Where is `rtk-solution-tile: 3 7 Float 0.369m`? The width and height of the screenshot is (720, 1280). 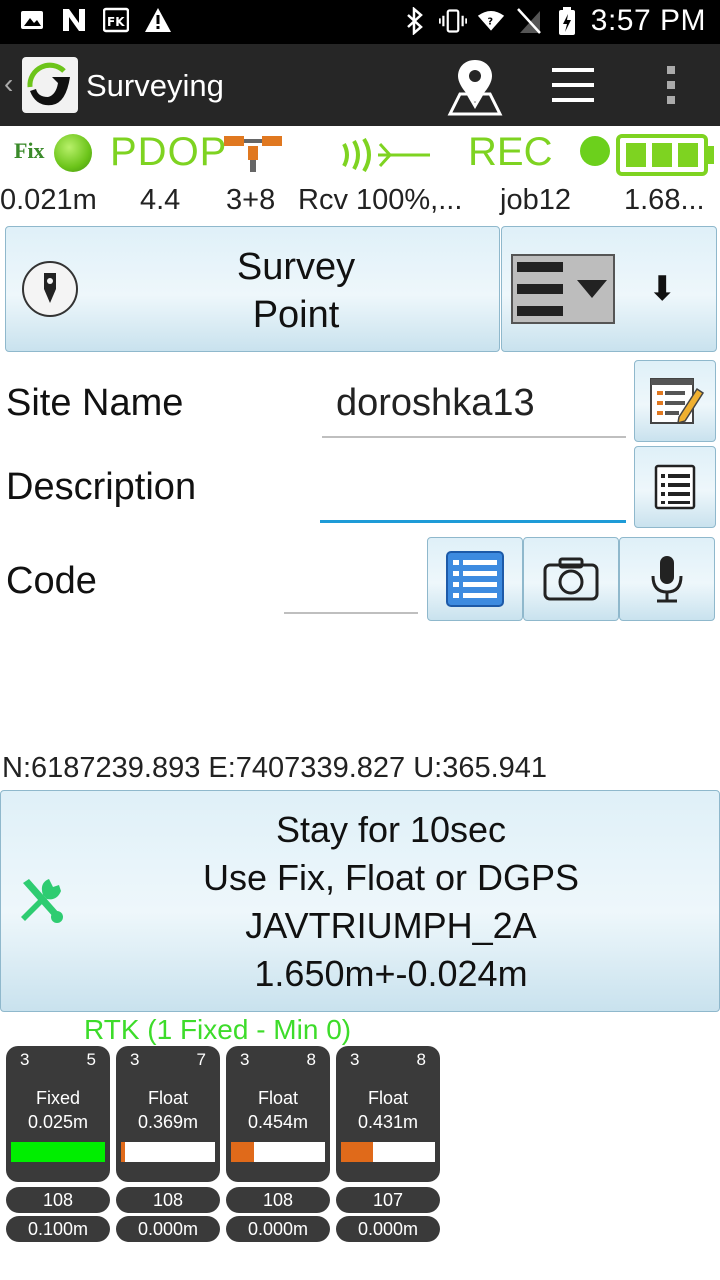 rtk-solution-tile: 3 7 Float 0.369m is located at coordinates (168, 1114).